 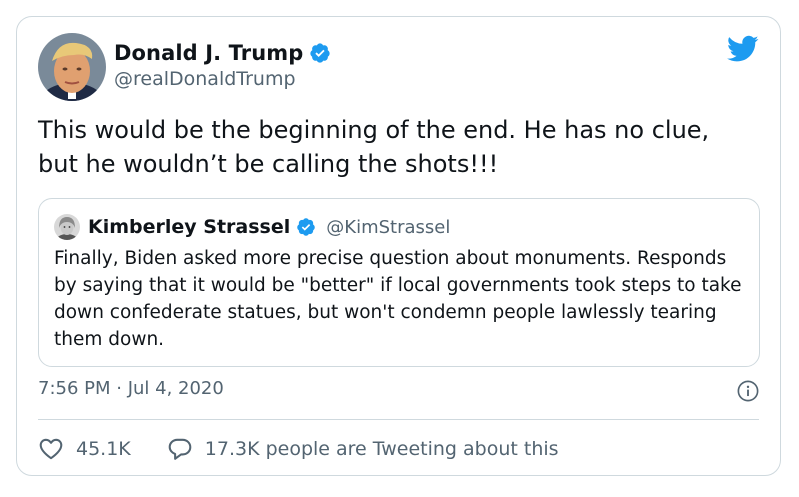 I want to click on heart-icon, so click(x=51, y=449).